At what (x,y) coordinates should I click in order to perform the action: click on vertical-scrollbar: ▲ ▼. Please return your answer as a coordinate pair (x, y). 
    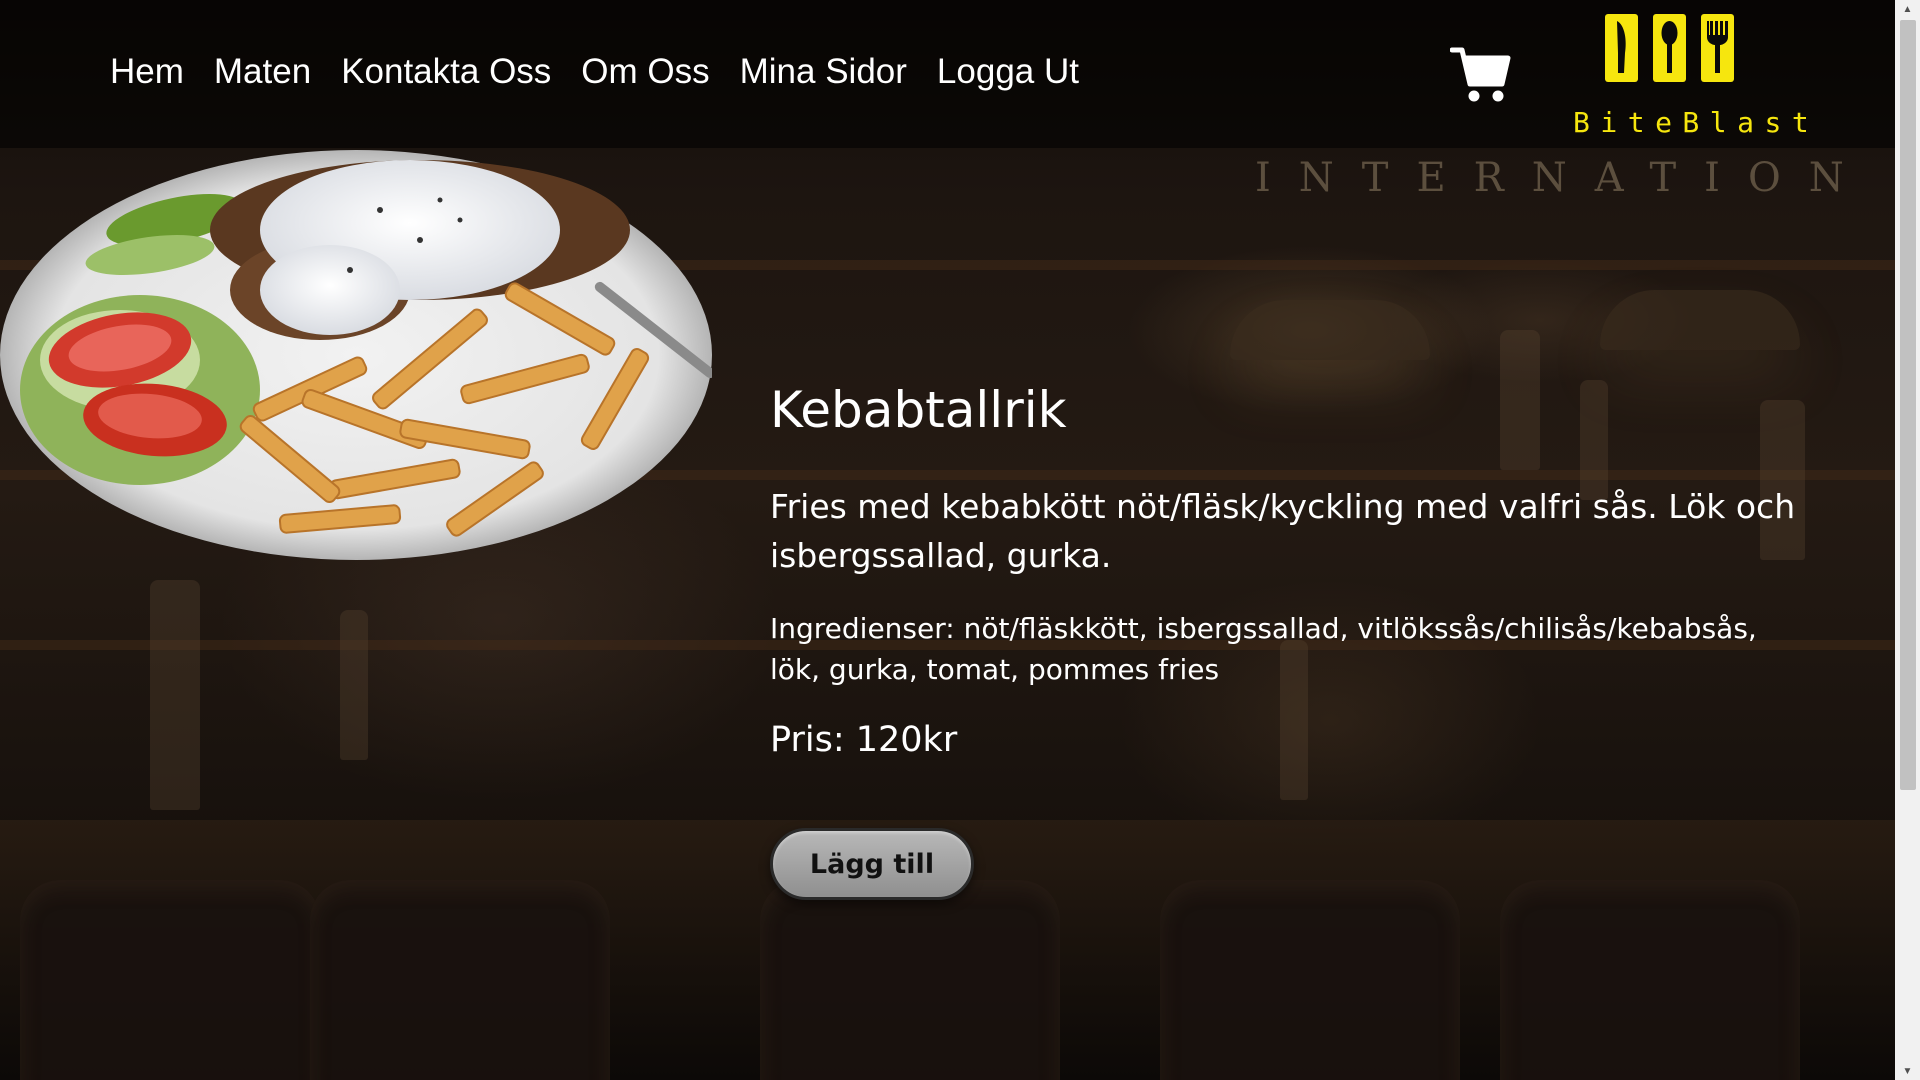
    Looking at the image, I should click on (1907, 540).